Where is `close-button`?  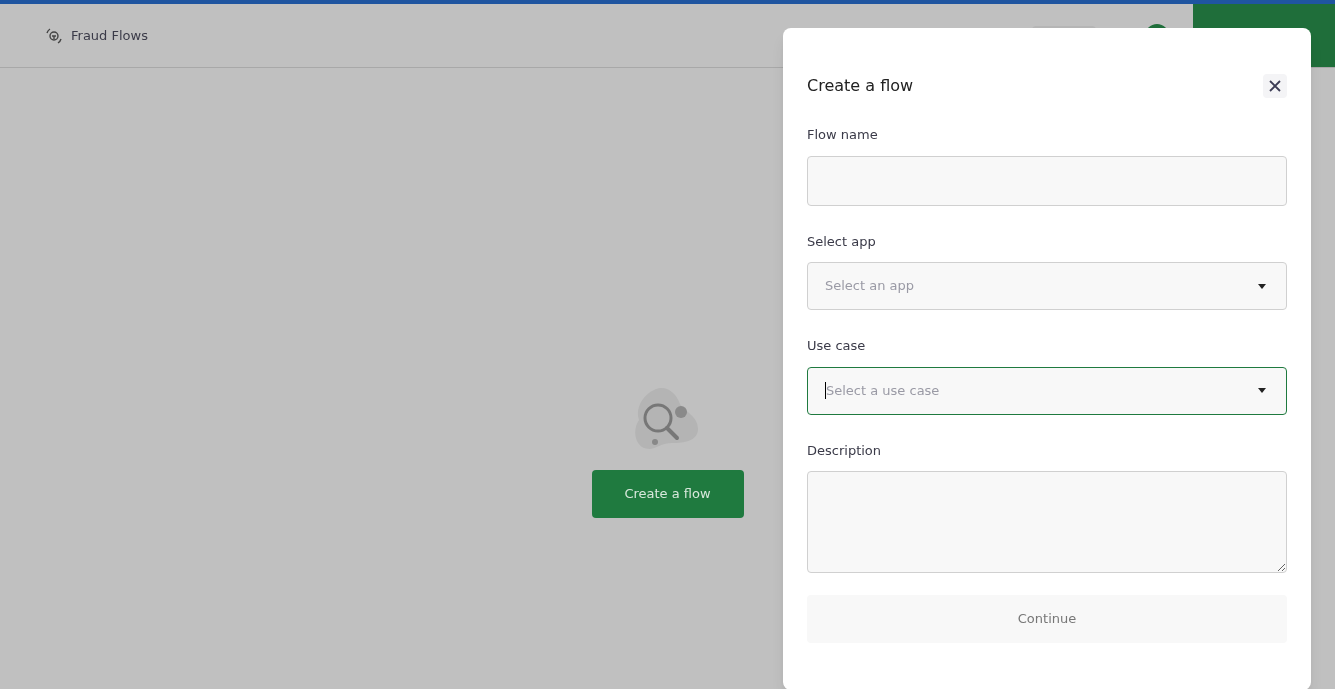
close-button is located at coordinates (1275, 86).